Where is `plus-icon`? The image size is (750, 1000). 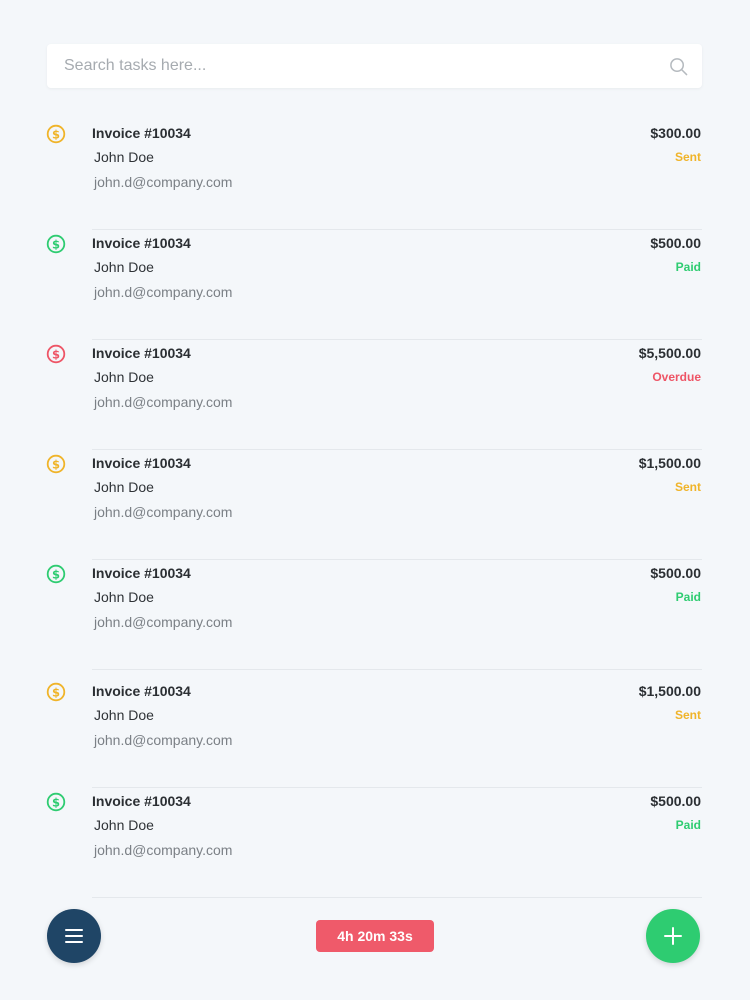 plus-icon is located at coordinates (673, 936).